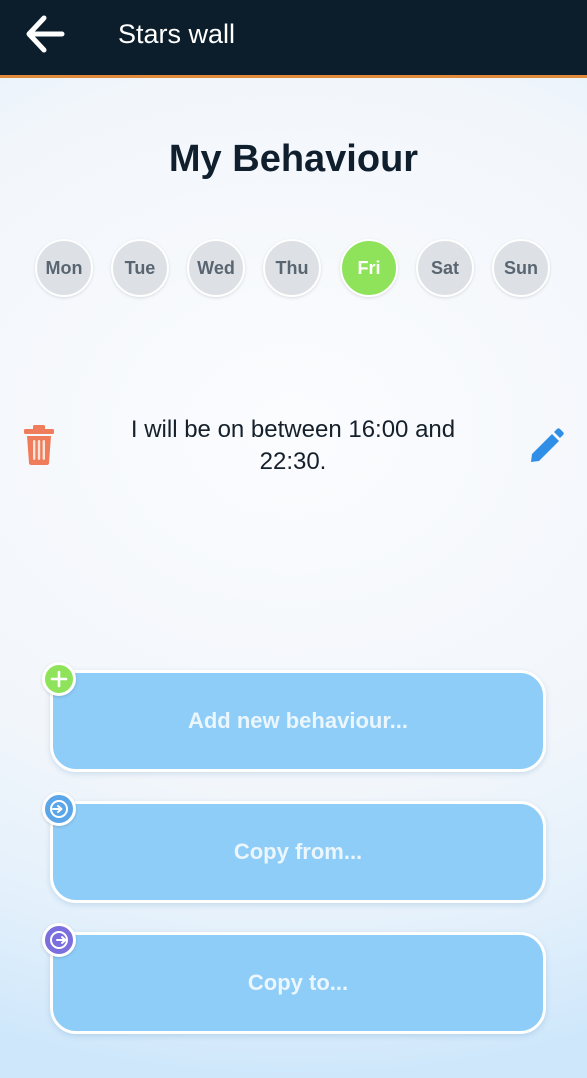 The image size is (587, 1078). I want to click on arrow-left-icon, so click(45, 34).